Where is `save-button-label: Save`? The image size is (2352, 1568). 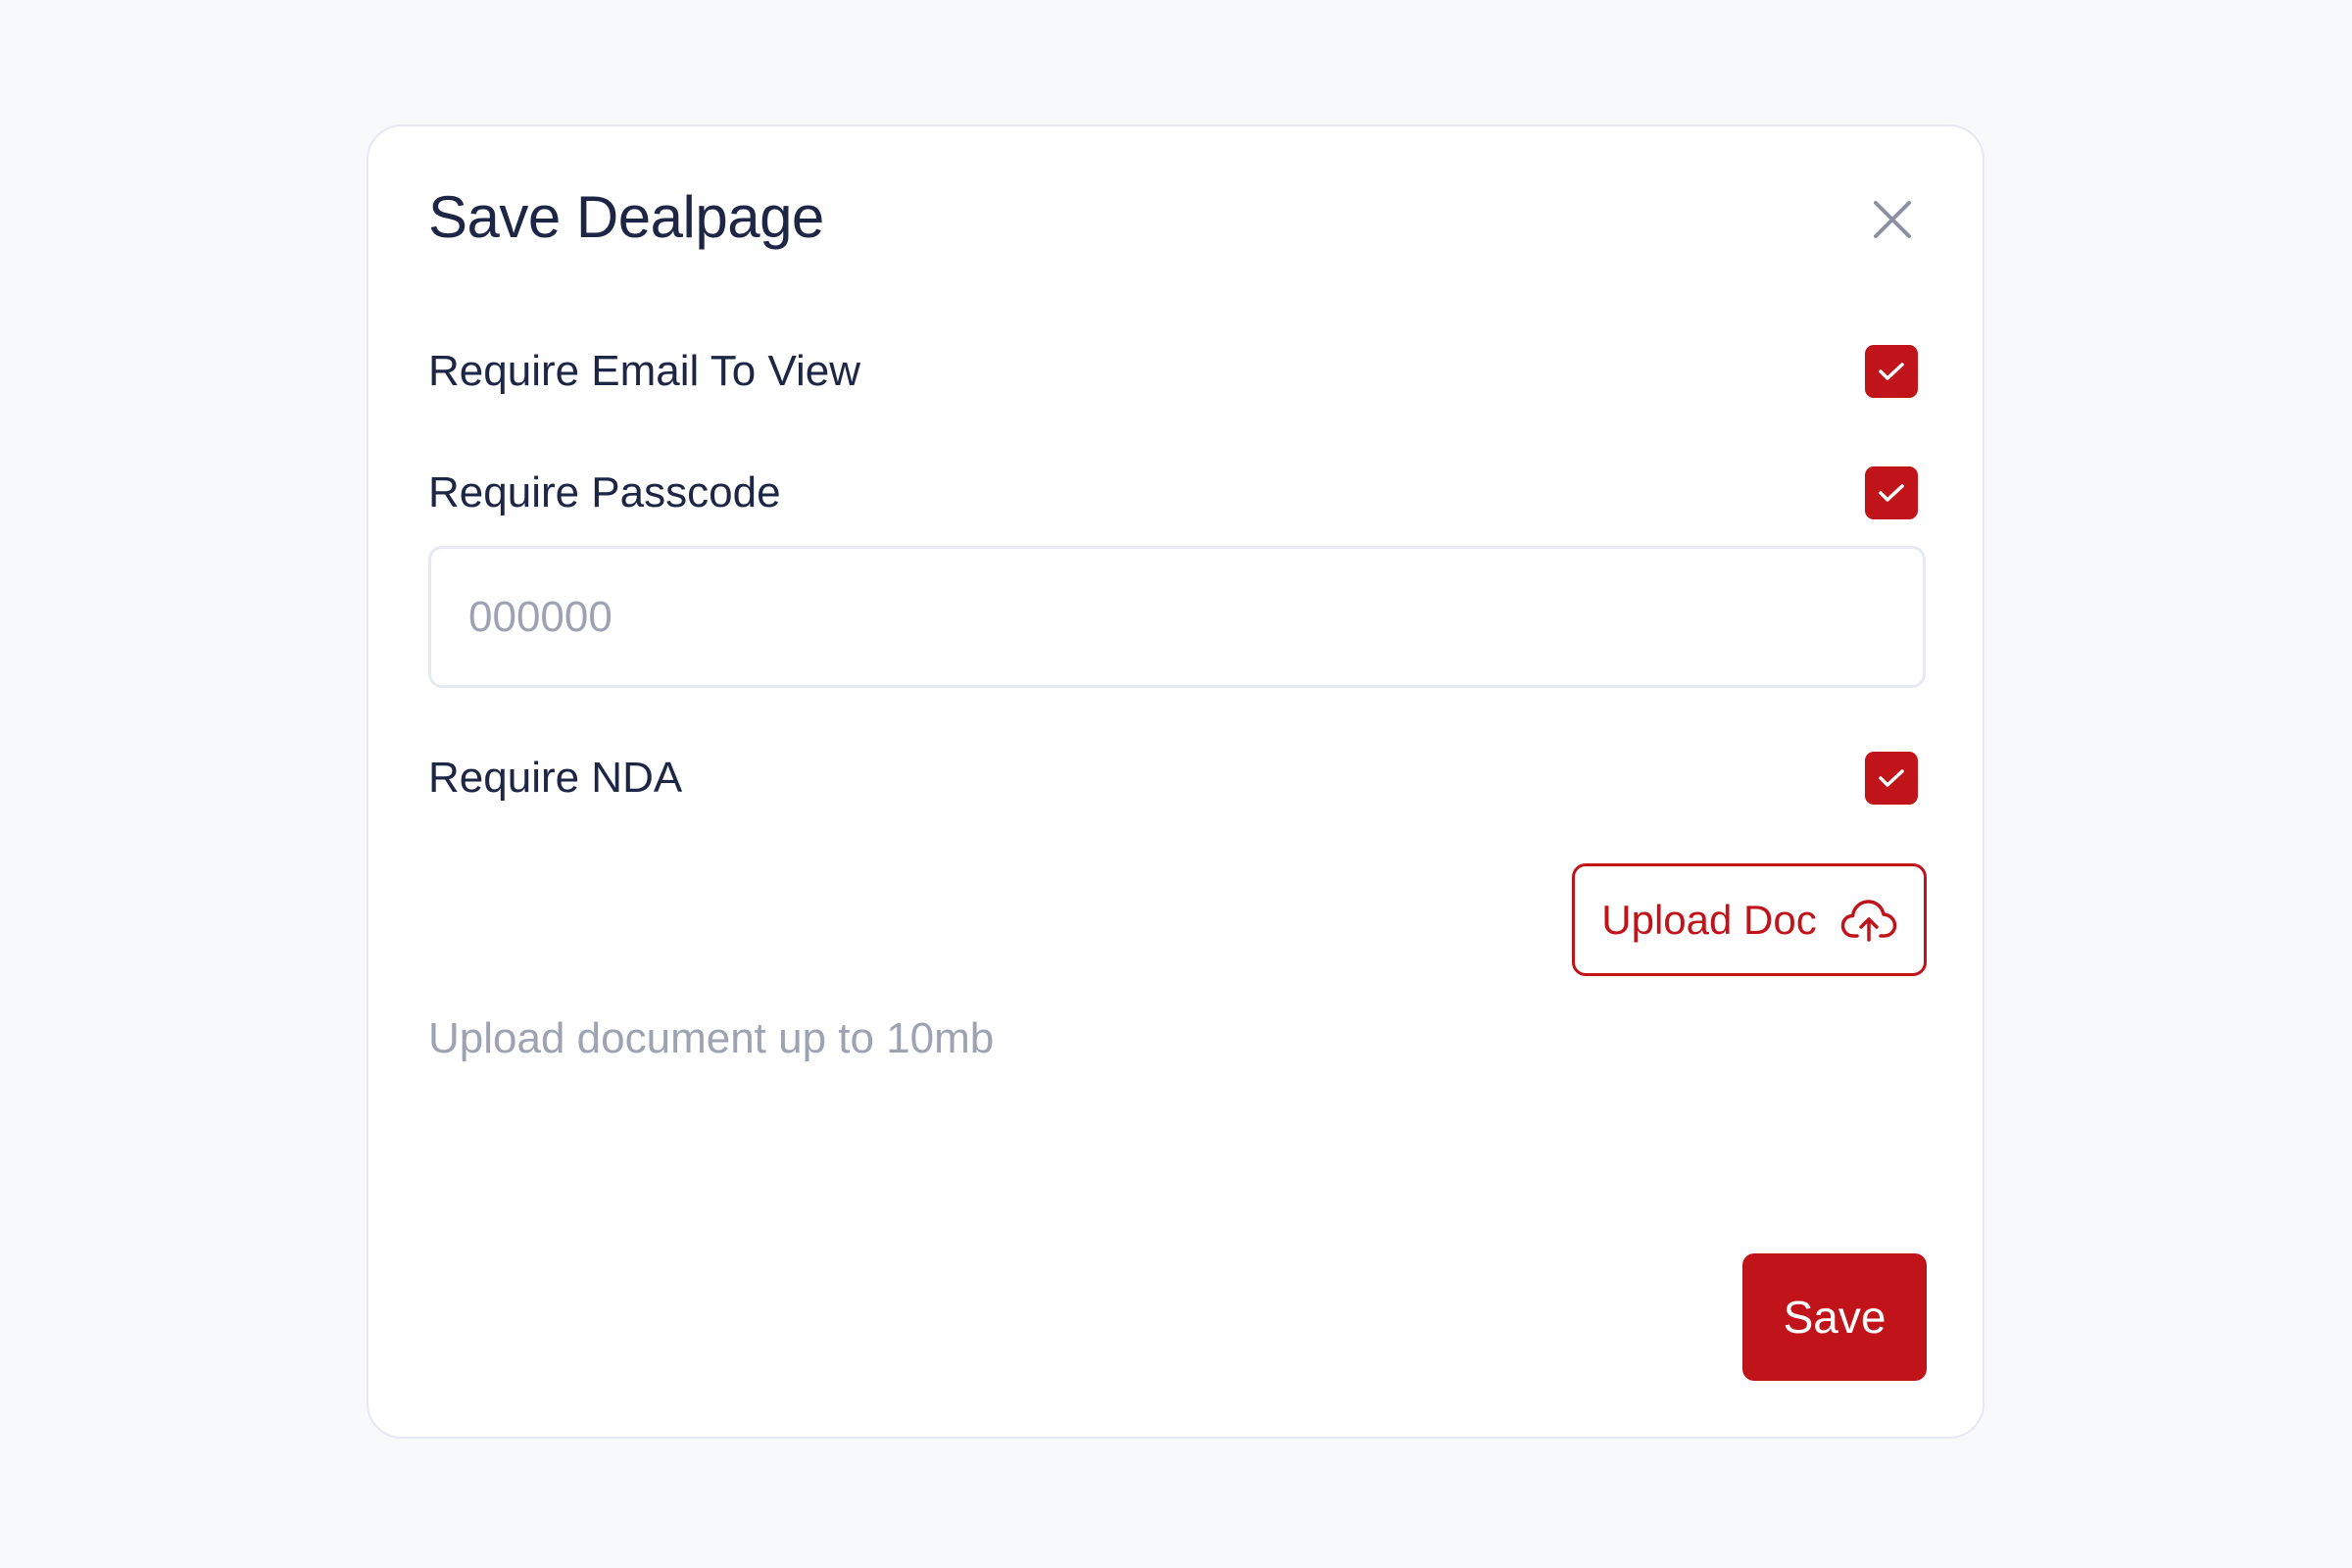
save-button-label: Save is located at coordinates (1834, 1317).